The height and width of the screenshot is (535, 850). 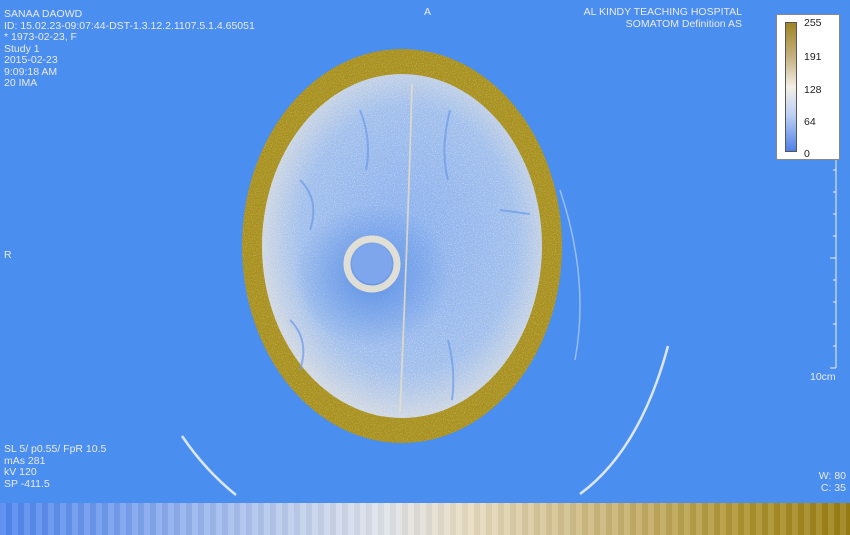 I want to click on scale-ruler, so click(x=833, y=258).